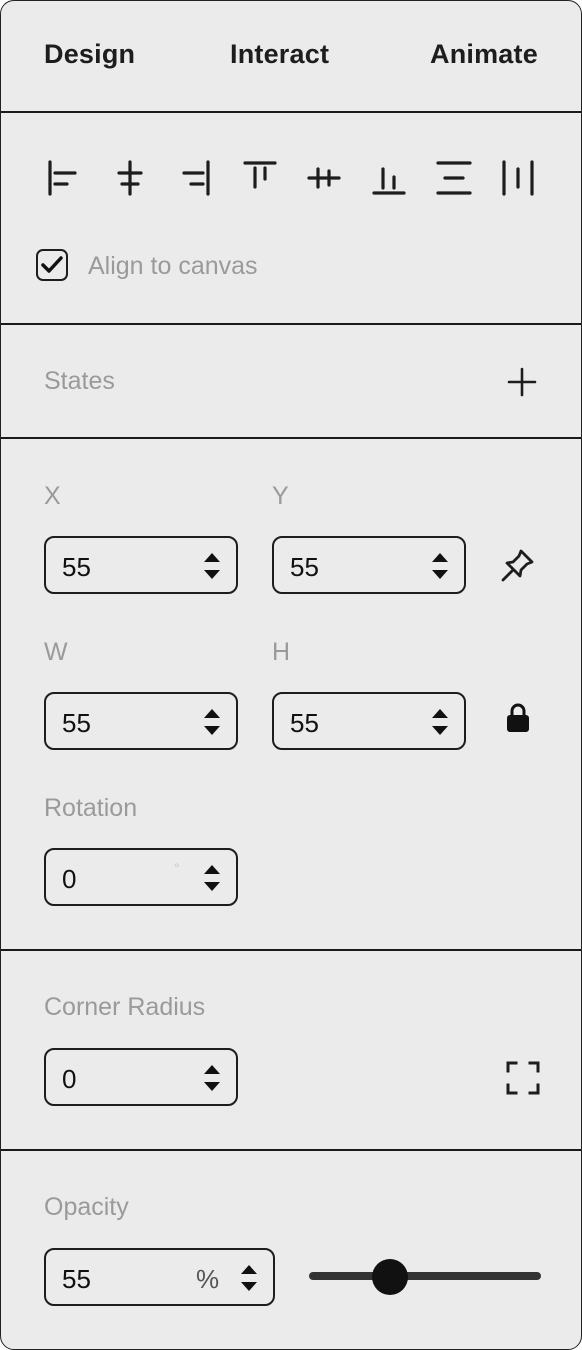  I want to click on align-bottom-icon, so click(389, 178).